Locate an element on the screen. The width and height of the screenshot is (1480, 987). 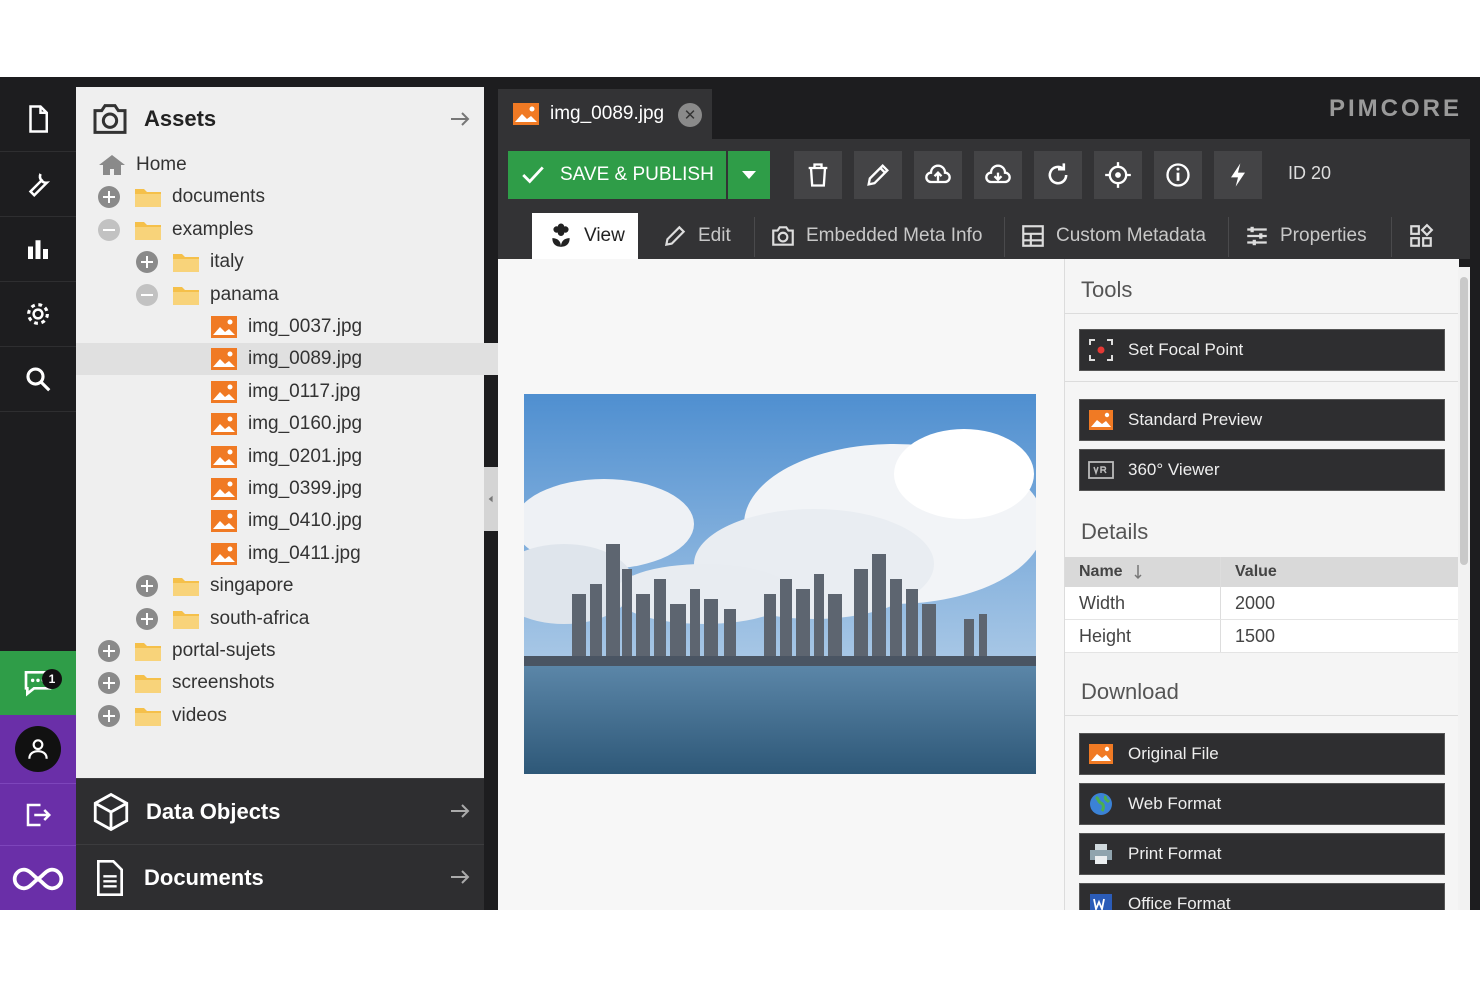
notifications-button: 1 is located at coordinates (38, 683).